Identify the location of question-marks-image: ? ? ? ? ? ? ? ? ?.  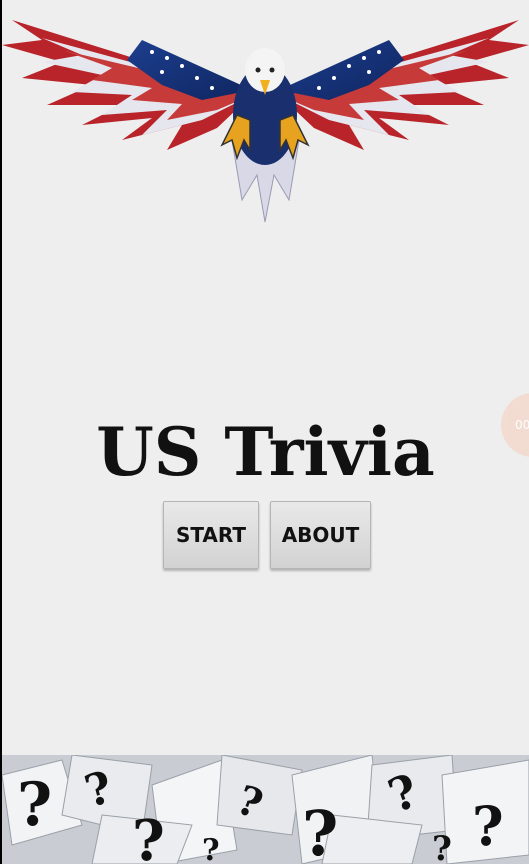
(265, 809).